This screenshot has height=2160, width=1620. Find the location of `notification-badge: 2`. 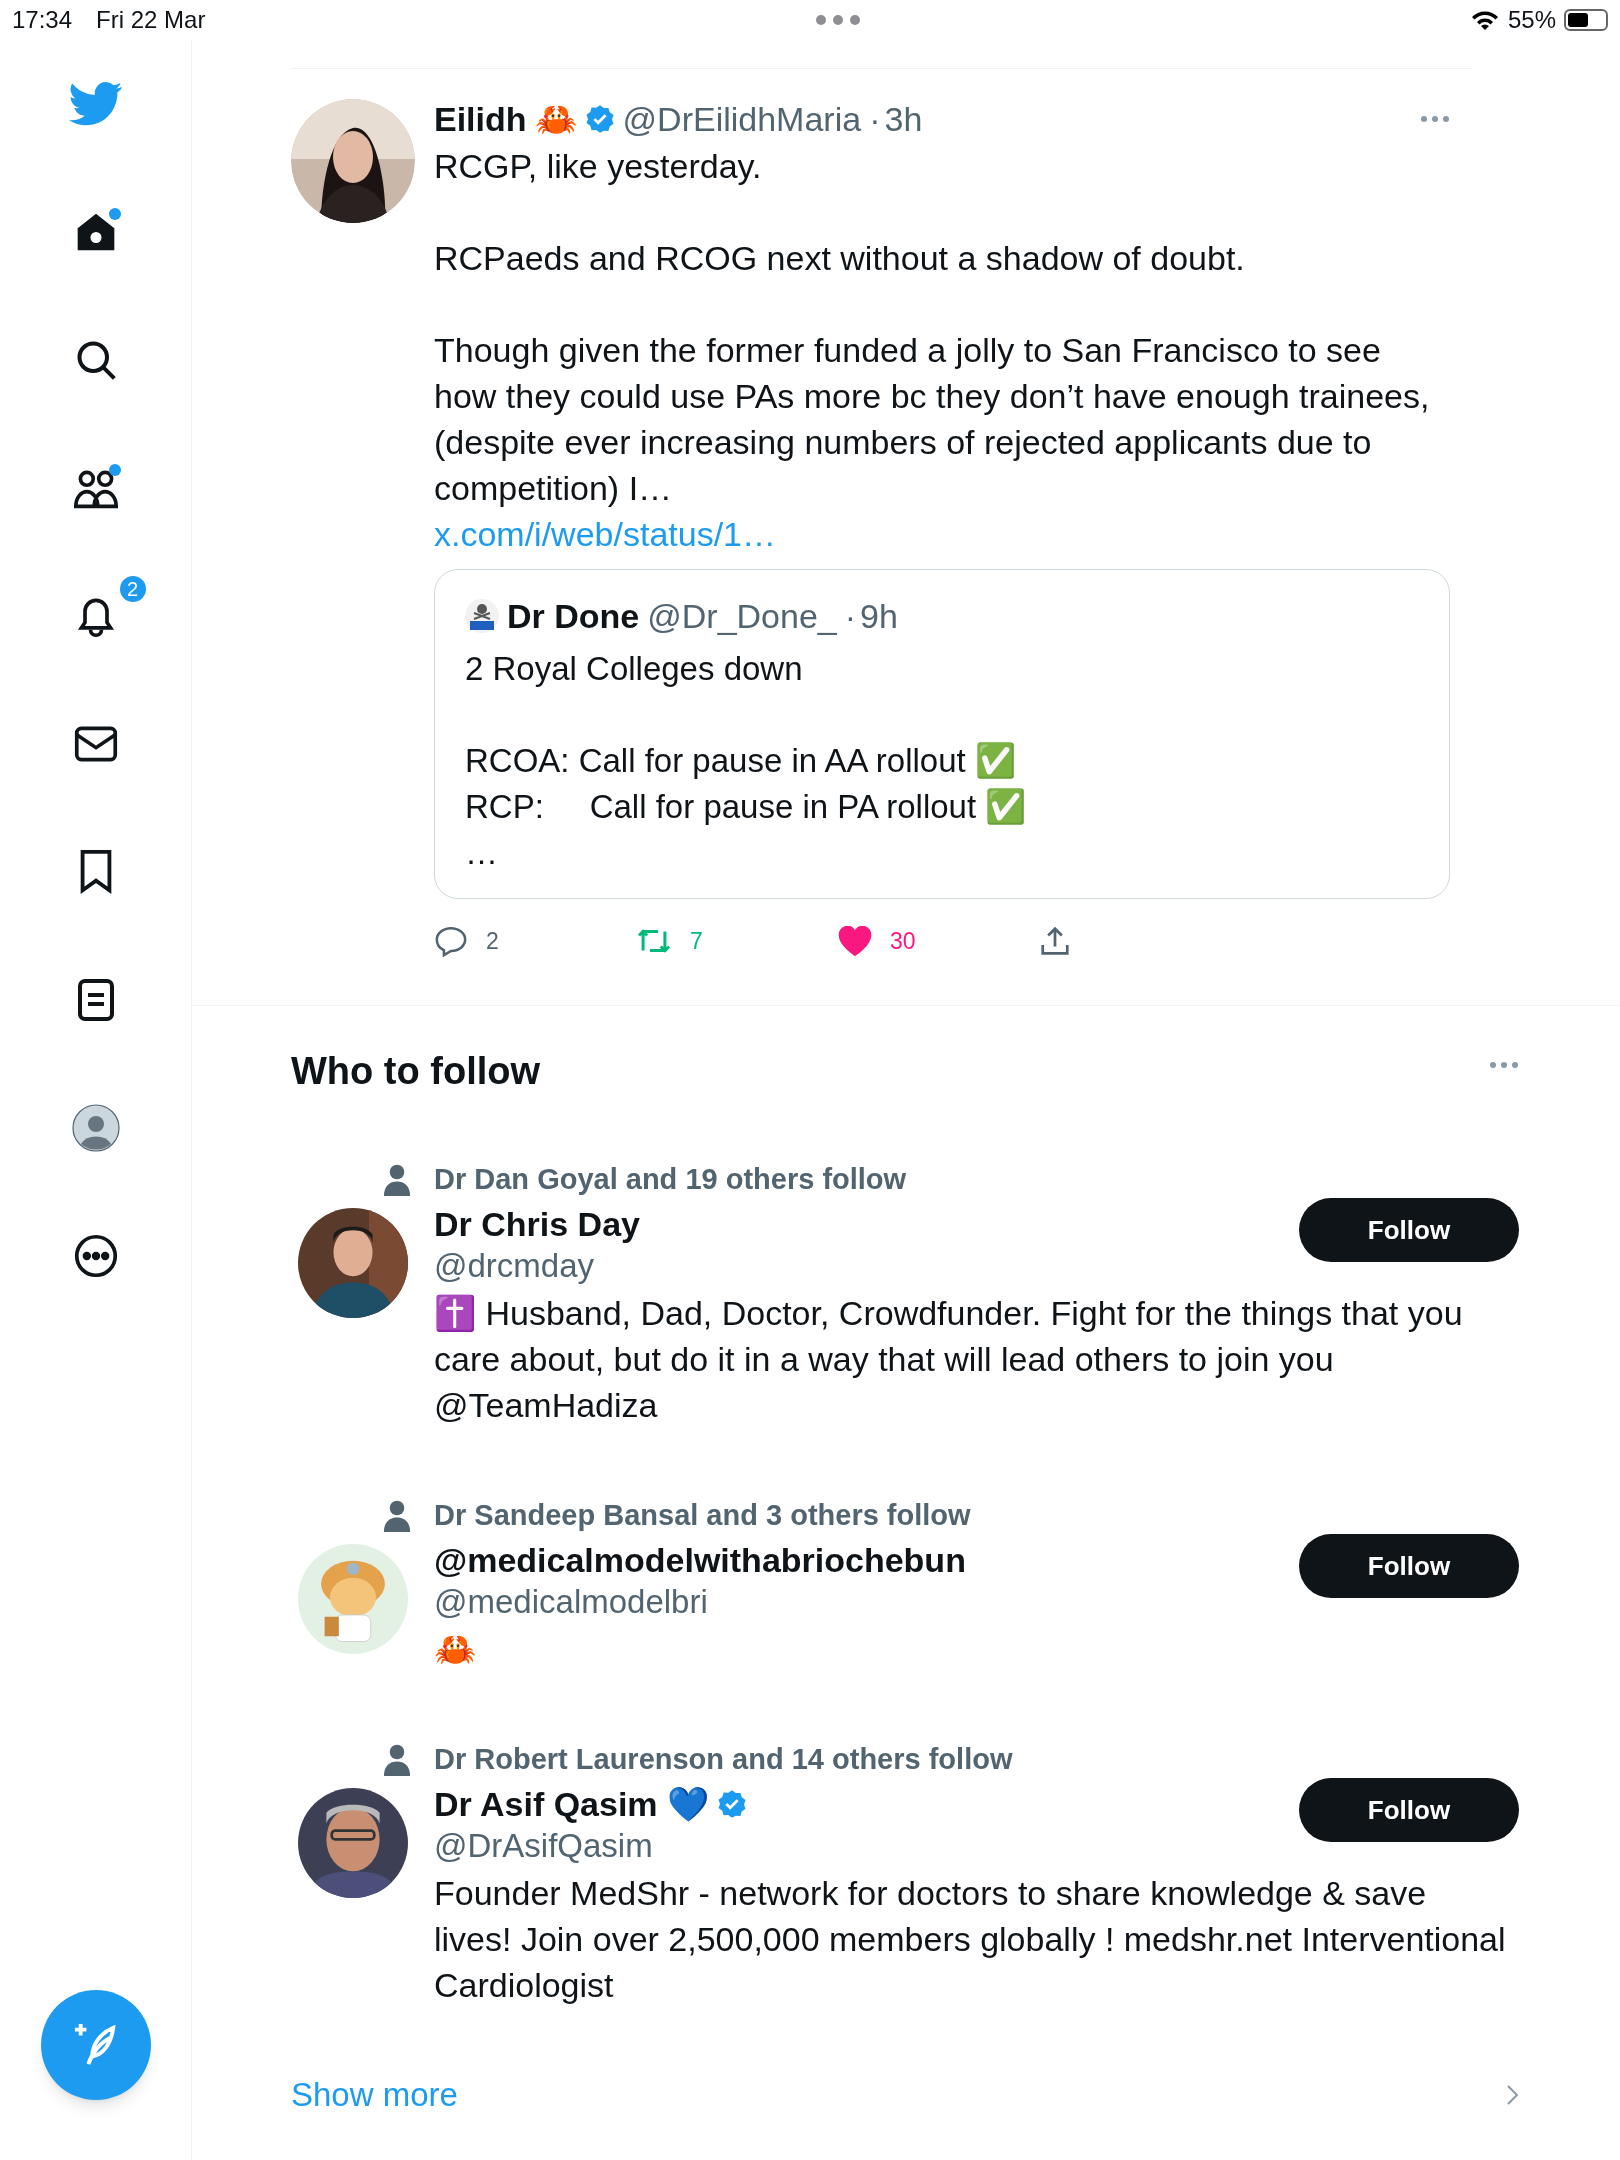

notification-badge: 2 is located at coordinates (132, 589).